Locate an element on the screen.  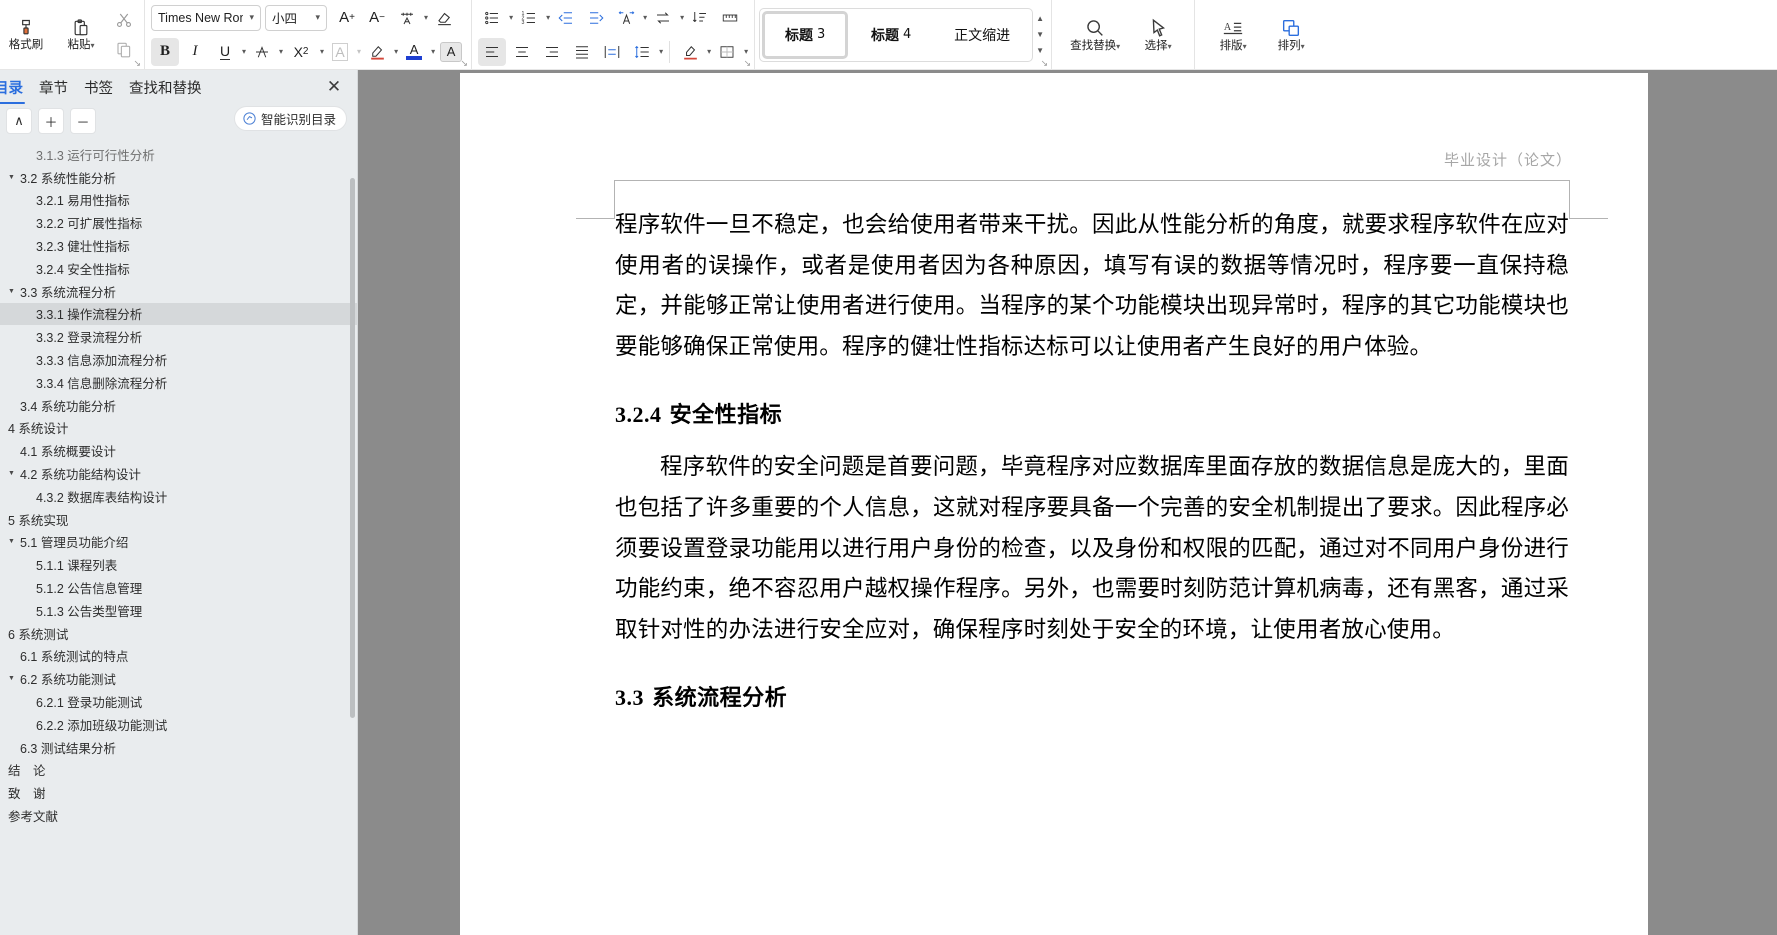
sidebar-tab-chapters: 章节 is located at coordinates (53, 89).